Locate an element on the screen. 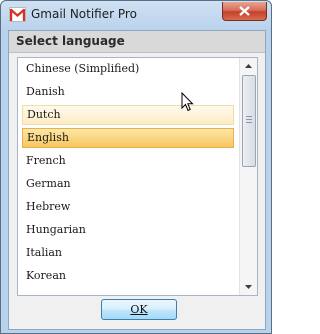 The image size is (320, 334). gmail-icon is located at coordinates (17, 14).